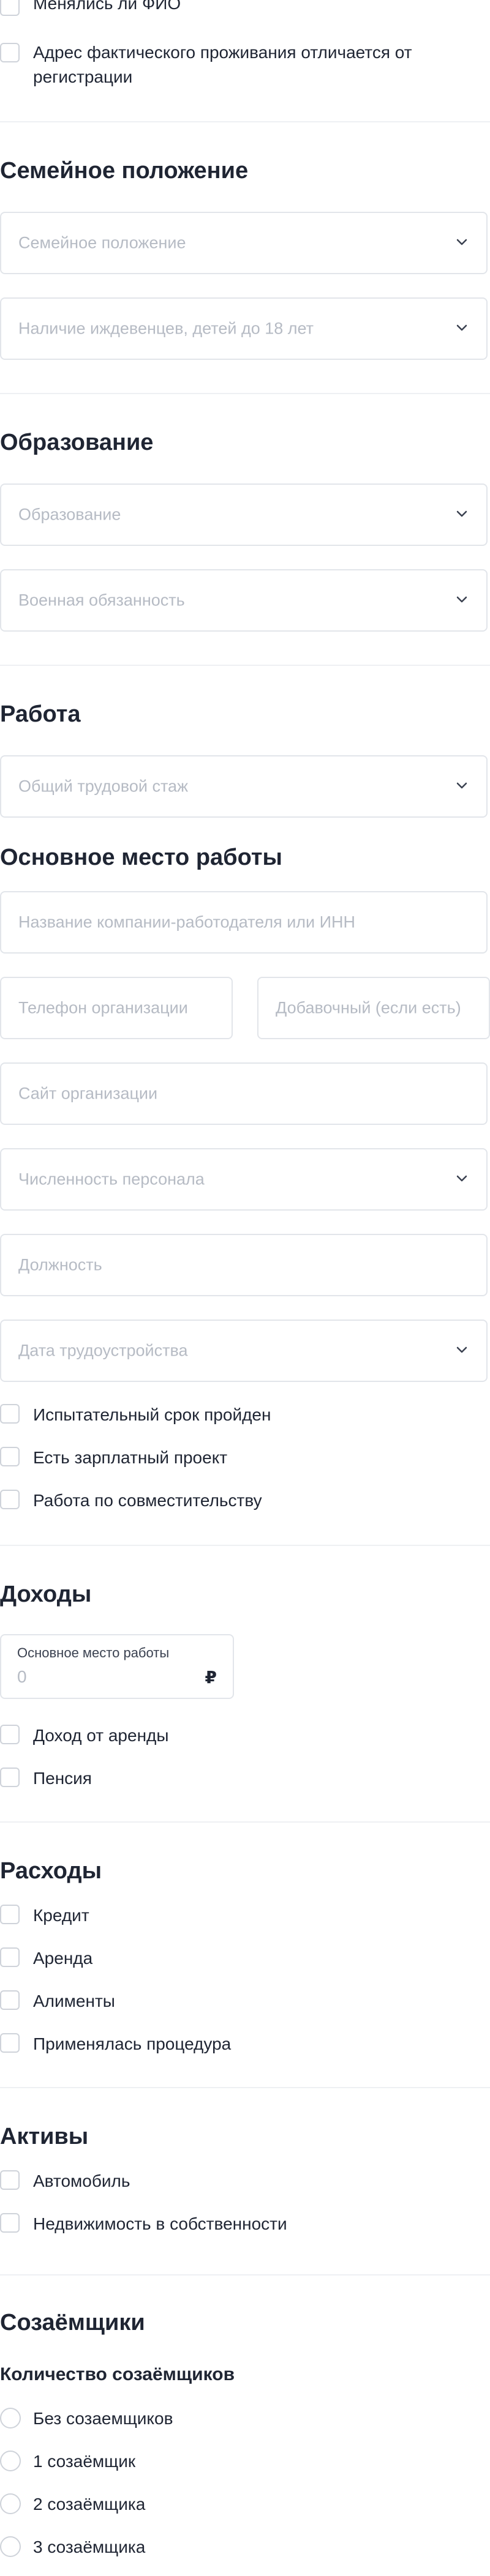 The height and width of the screenshot is (2576, 490). I want to click on rent-expense-checkbox, so click(10, 1957).